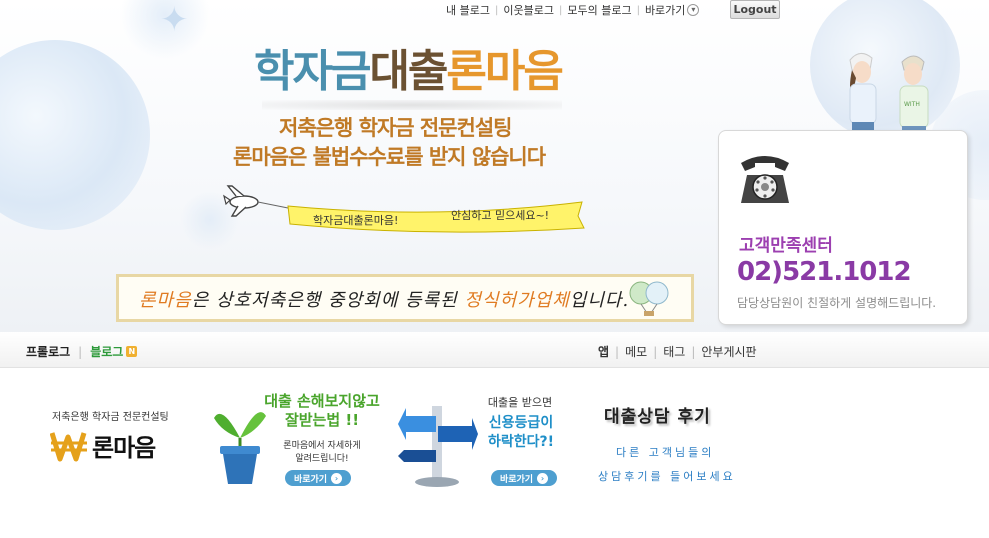 This screenshot has height=538, width=989. I want to click on sparkle-icon: ✦, so click(174, 20).